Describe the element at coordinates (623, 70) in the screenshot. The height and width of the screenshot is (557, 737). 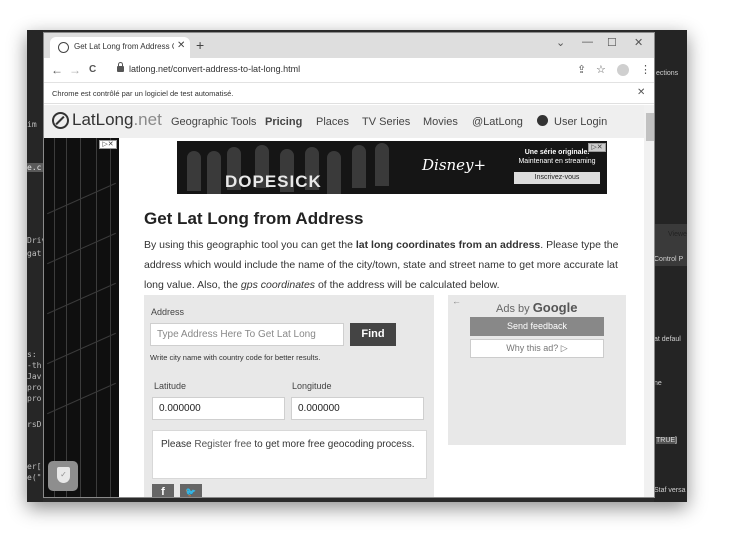
I see `profile-avatar` at that location.